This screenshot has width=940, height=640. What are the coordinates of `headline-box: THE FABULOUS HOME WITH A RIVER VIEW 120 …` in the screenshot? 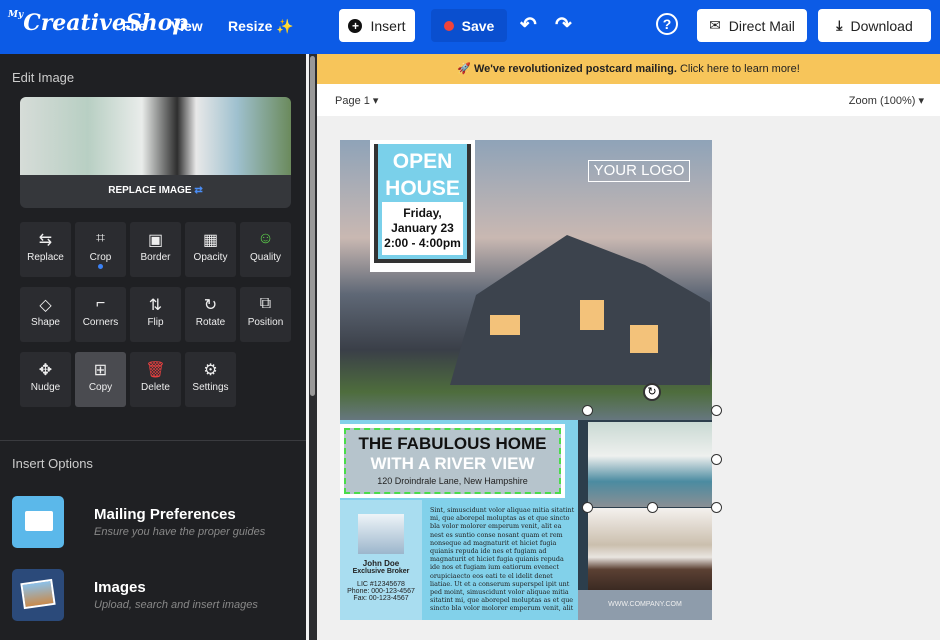 It's located at (452, 461).